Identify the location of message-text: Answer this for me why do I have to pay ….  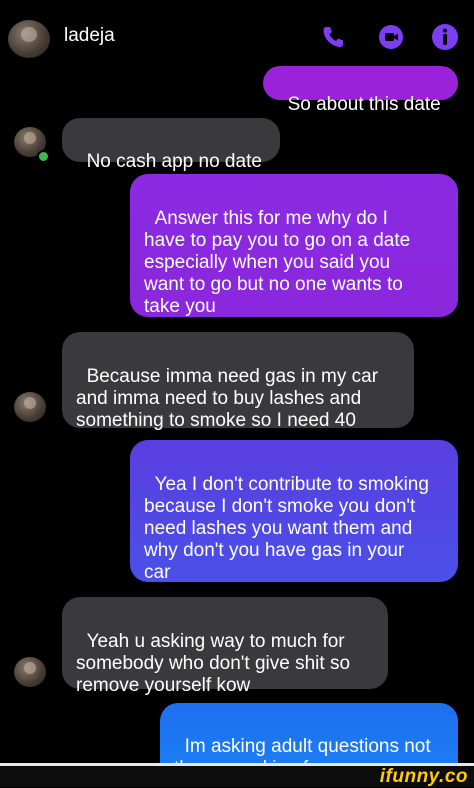
(277, 262).